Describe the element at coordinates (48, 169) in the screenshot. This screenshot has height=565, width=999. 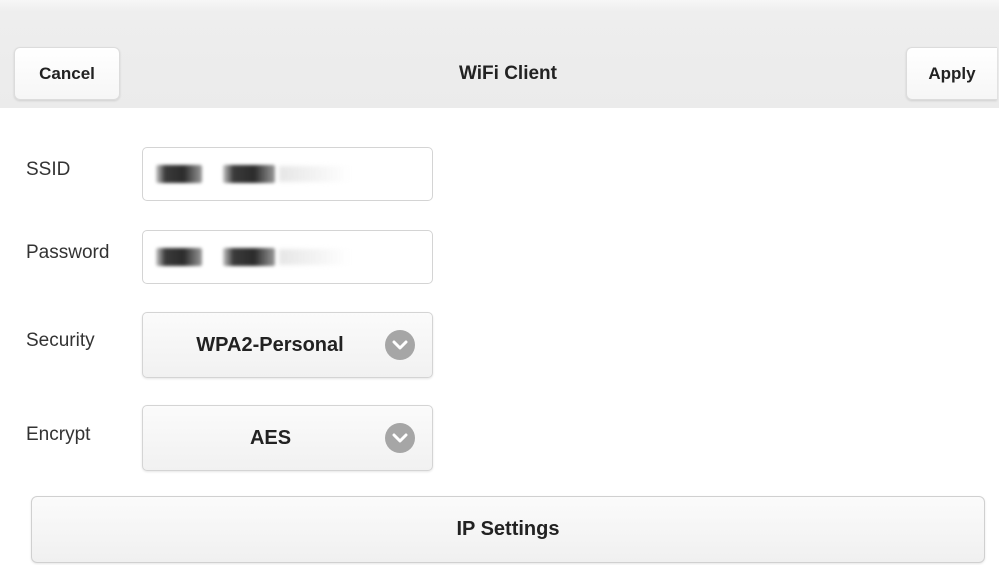
I see `ssid-label: SSID` at that location.